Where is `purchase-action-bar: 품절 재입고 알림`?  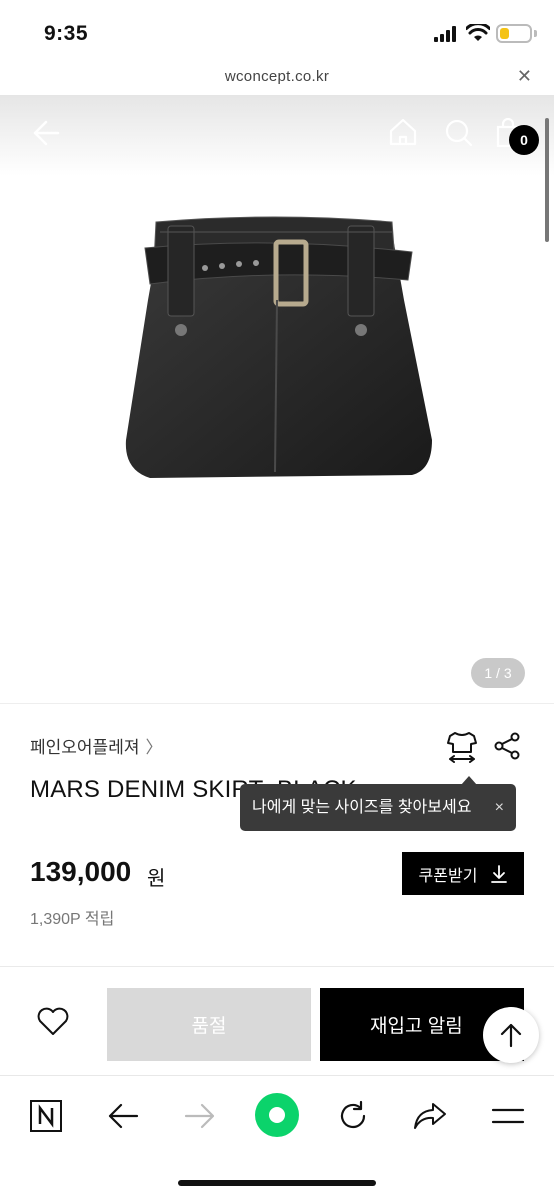
purchase-action-bar: 품절 재입고 알림 is located at coordinates (277, 1021).